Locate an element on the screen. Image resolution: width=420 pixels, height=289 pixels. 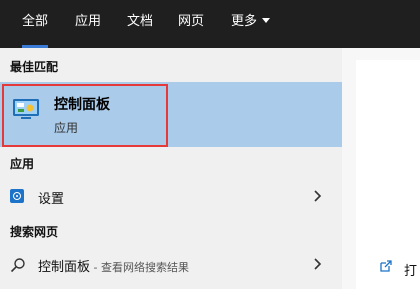
search-icon is located at coordinates (17, 265).